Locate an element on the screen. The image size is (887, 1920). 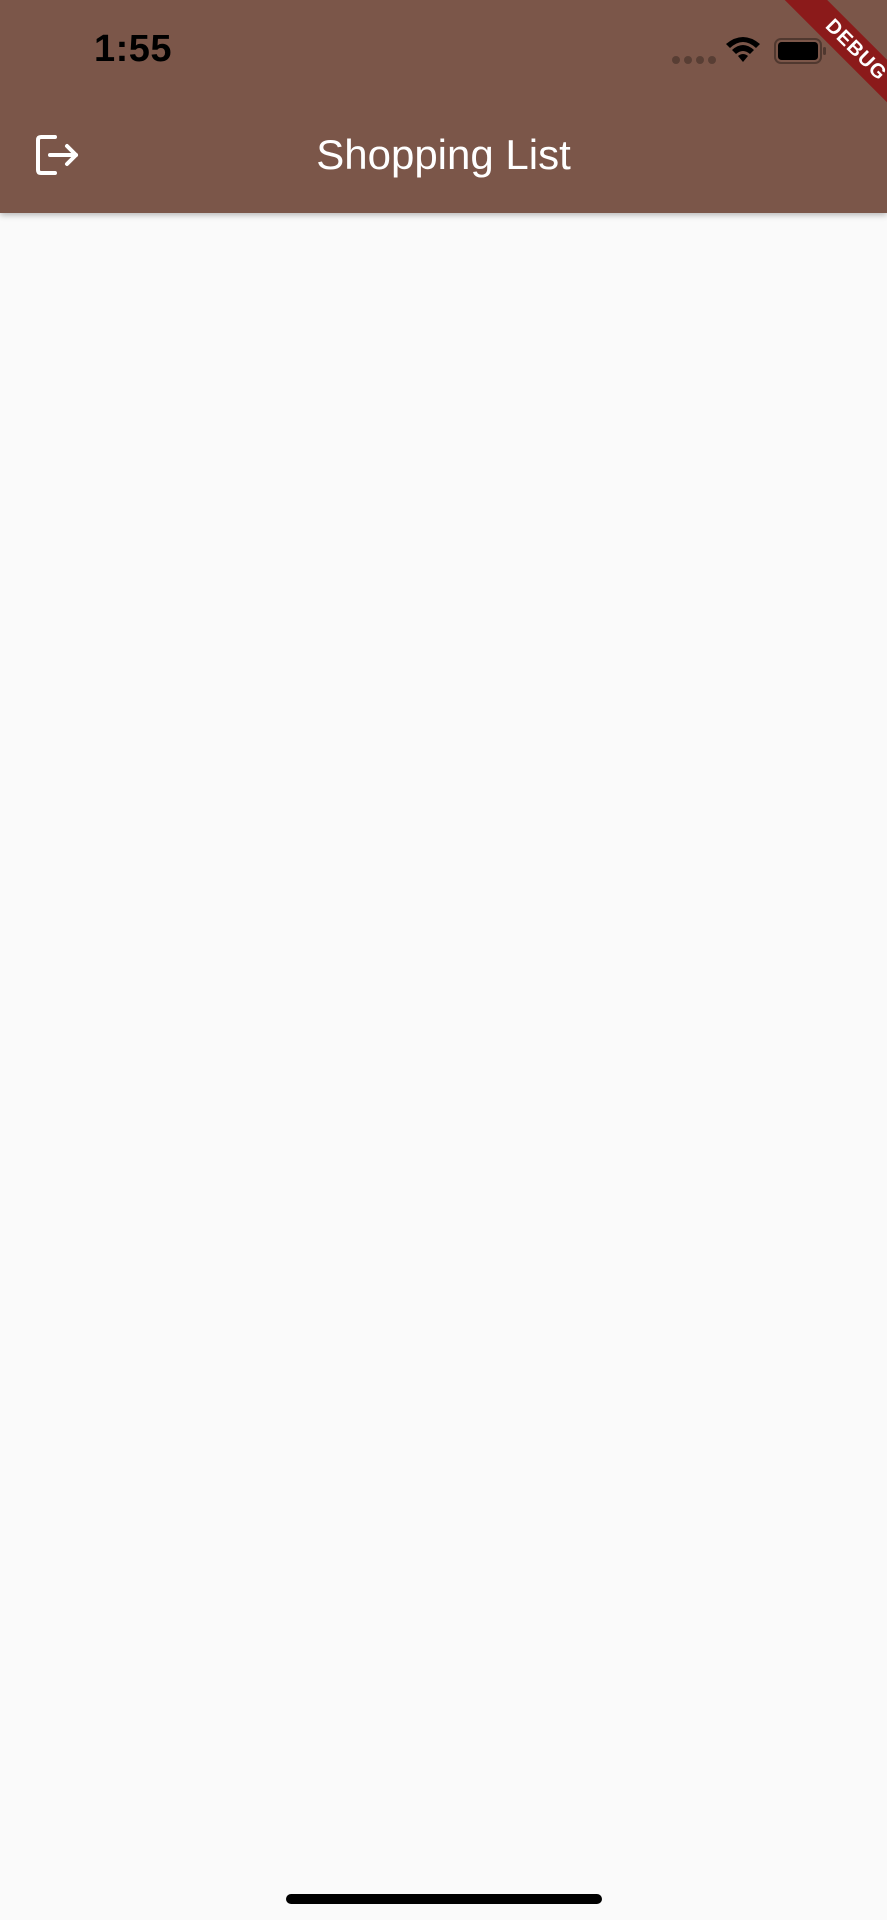
wifi-icon is located at coordinates (743, 49).